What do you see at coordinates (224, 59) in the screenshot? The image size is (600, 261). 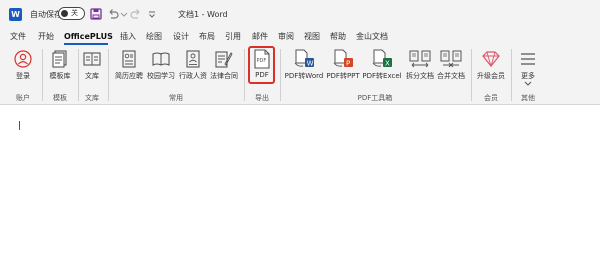 I see `legal-icon` at bounding box center [224, 59].